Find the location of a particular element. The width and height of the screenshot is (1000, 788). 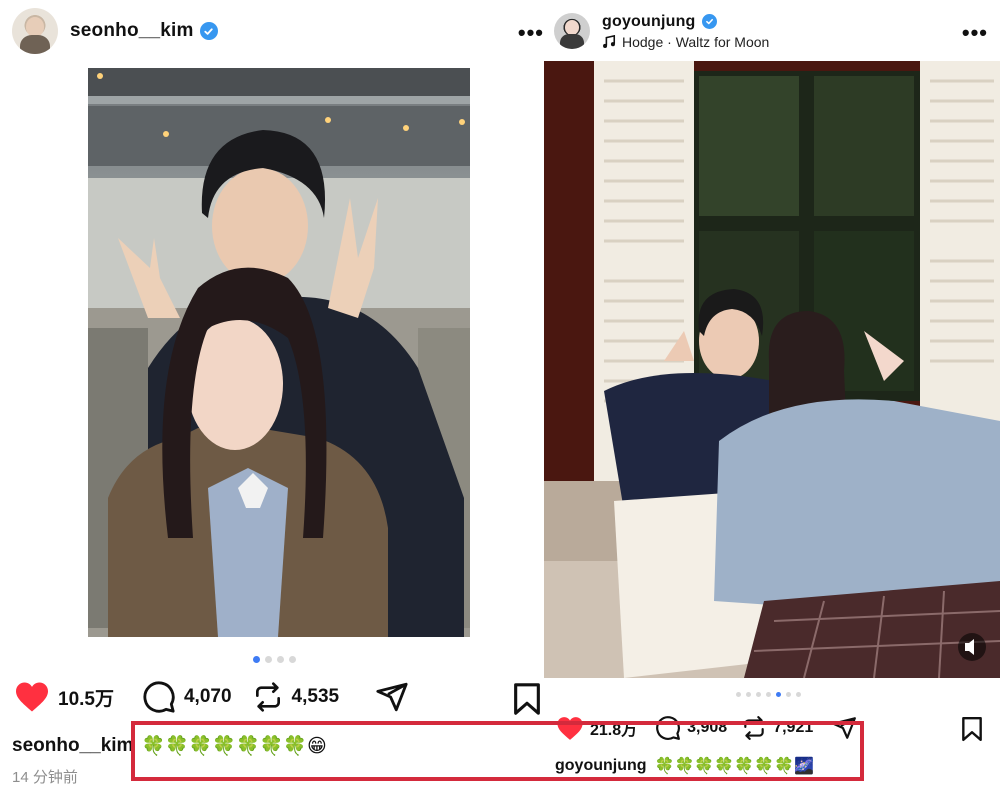

comment-button: 3,908 is located at coordinates (691, 728).